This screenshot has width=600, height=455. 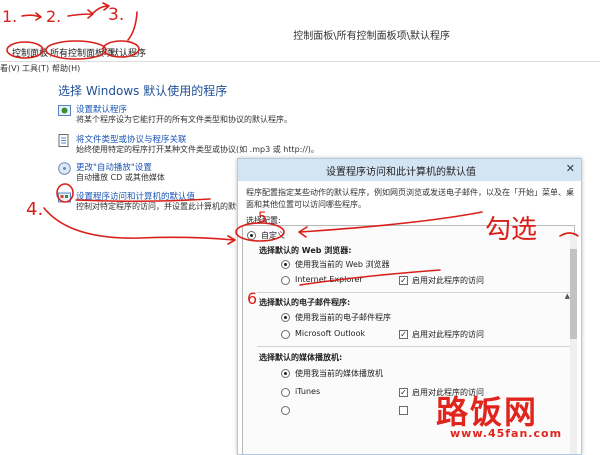 I want to click on task-description: 始终使用特定的程序打开某种文件类型或协议(如 .mp3 或 http://)。, so click(x=197, y=149).